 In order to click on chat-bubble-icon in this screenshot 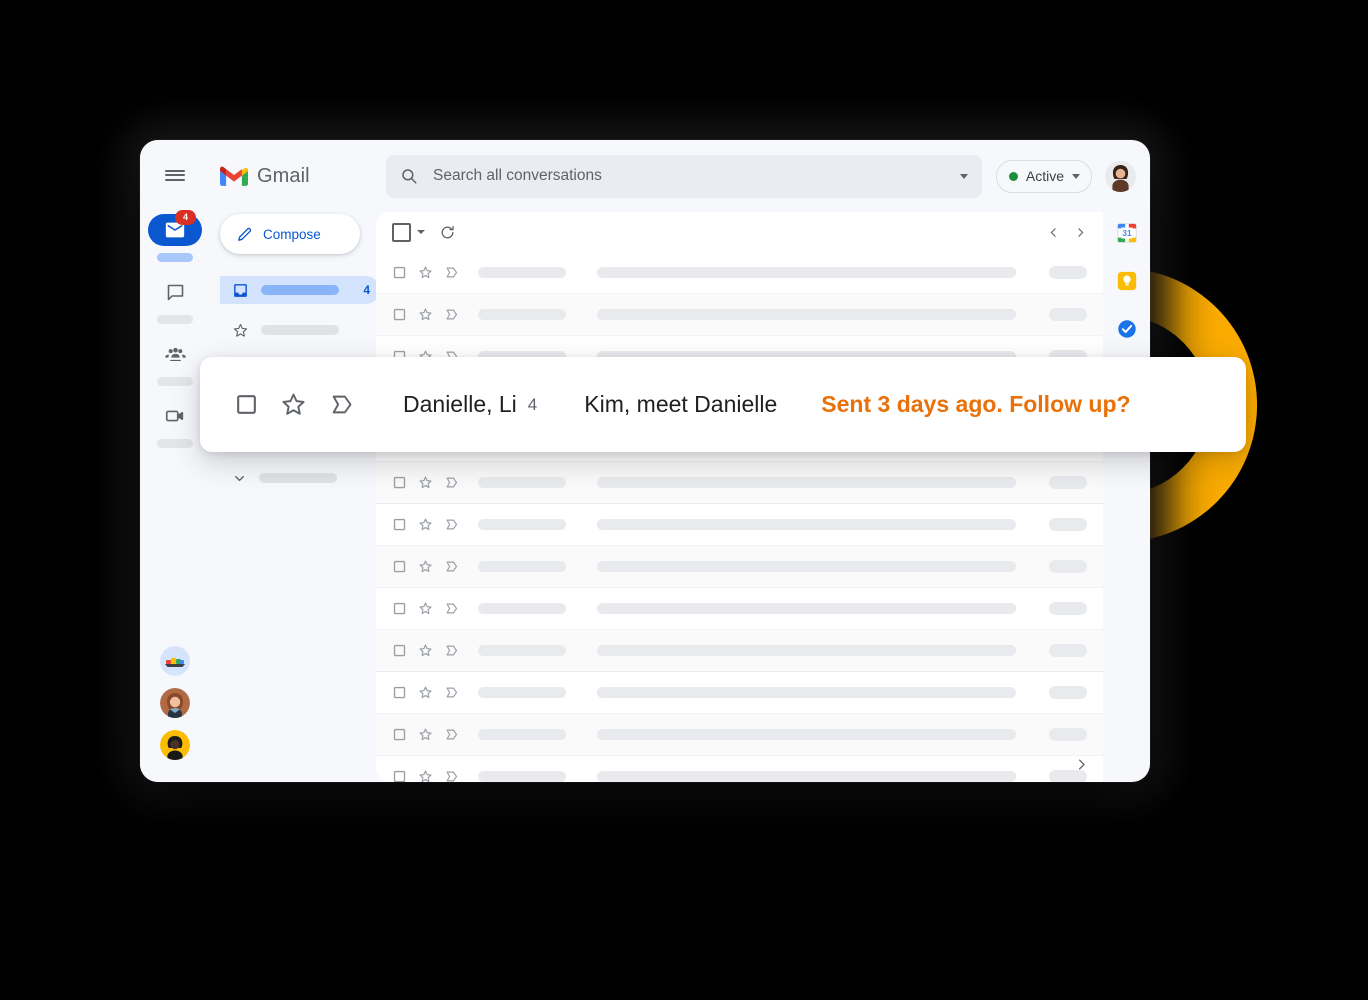, I will do `click(175, 292)`.